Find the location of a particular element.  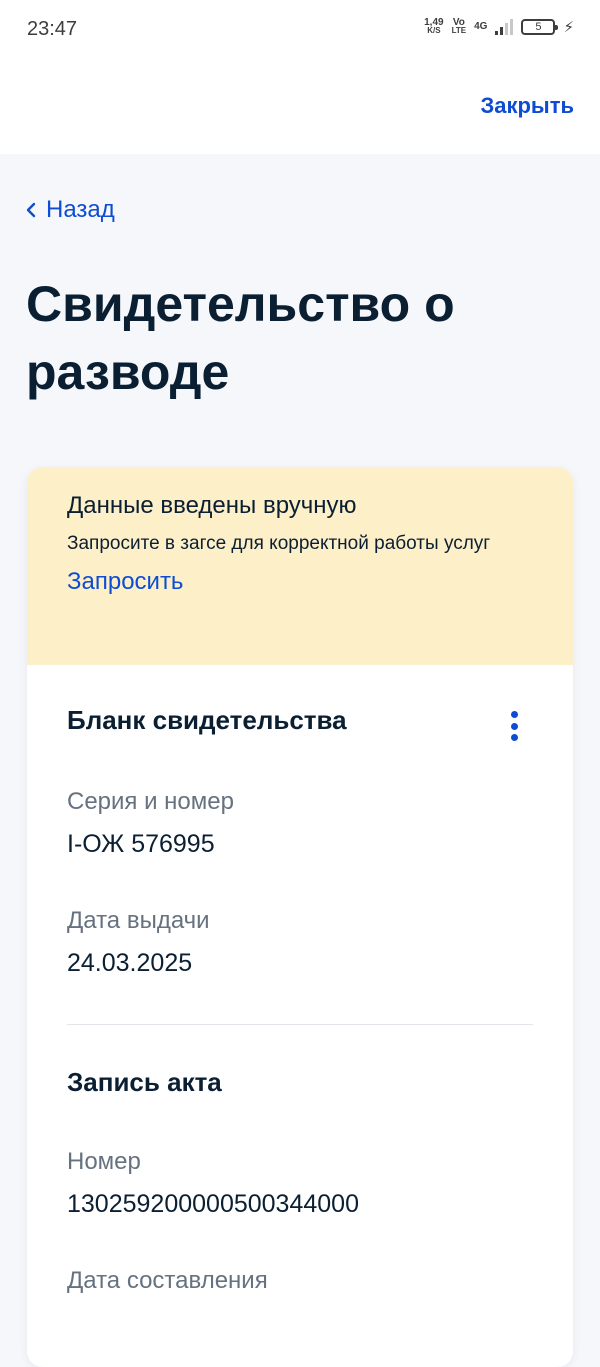

chevron-left-icon is located at coordinates (31, 210).